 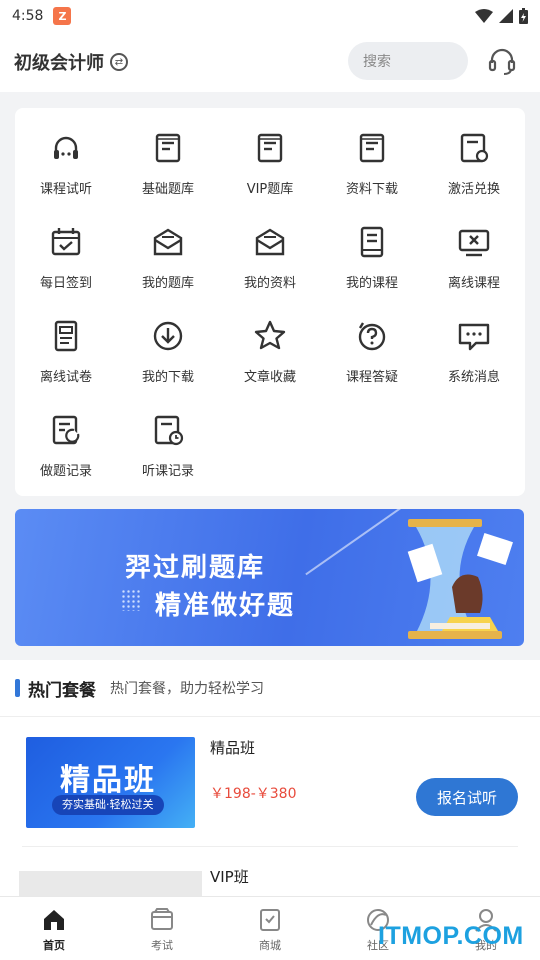 What do you see at coordinates (473, 189) in the screenshot?
I see `grid-item-label: 激活兑换` at bounding box center [473, 189].